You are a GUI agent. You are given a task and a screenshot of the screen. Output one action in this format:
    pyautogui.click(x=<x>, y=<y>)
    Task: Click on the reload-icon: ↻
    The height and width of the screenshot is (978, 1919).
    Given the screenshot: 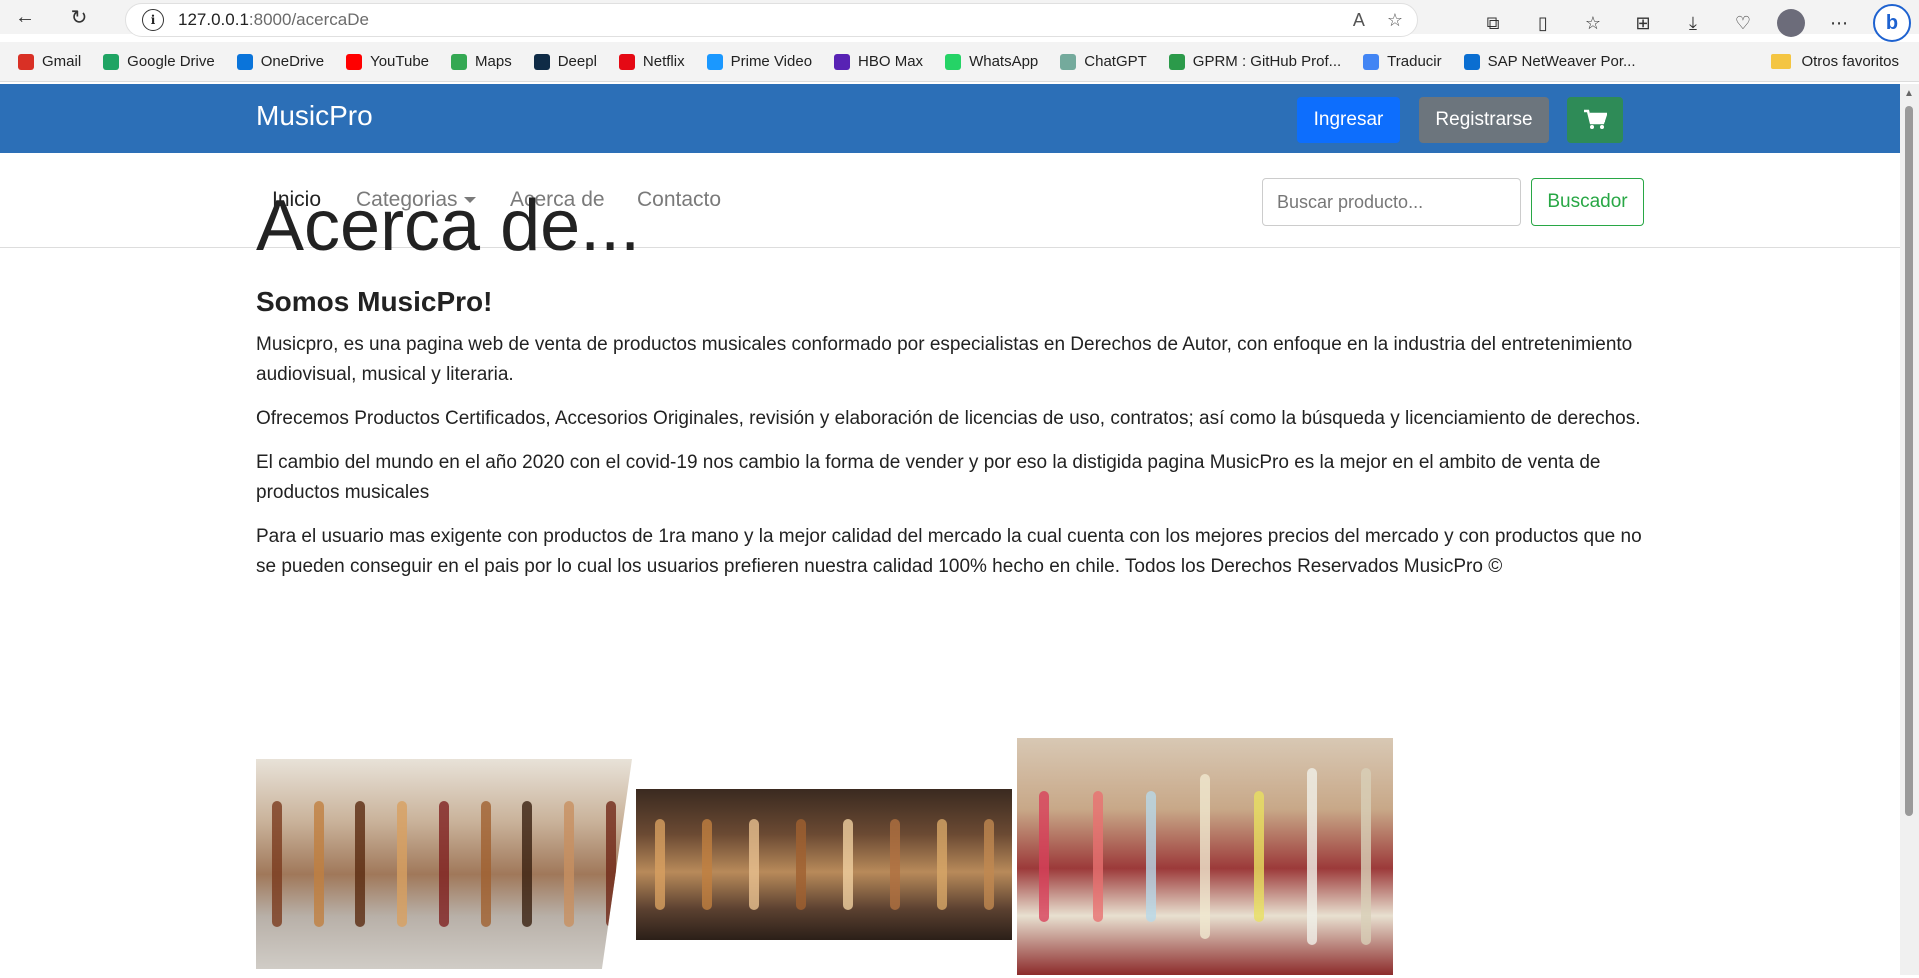 What is the action you would take?
    pyautogui.click(x=79, y=17)
    